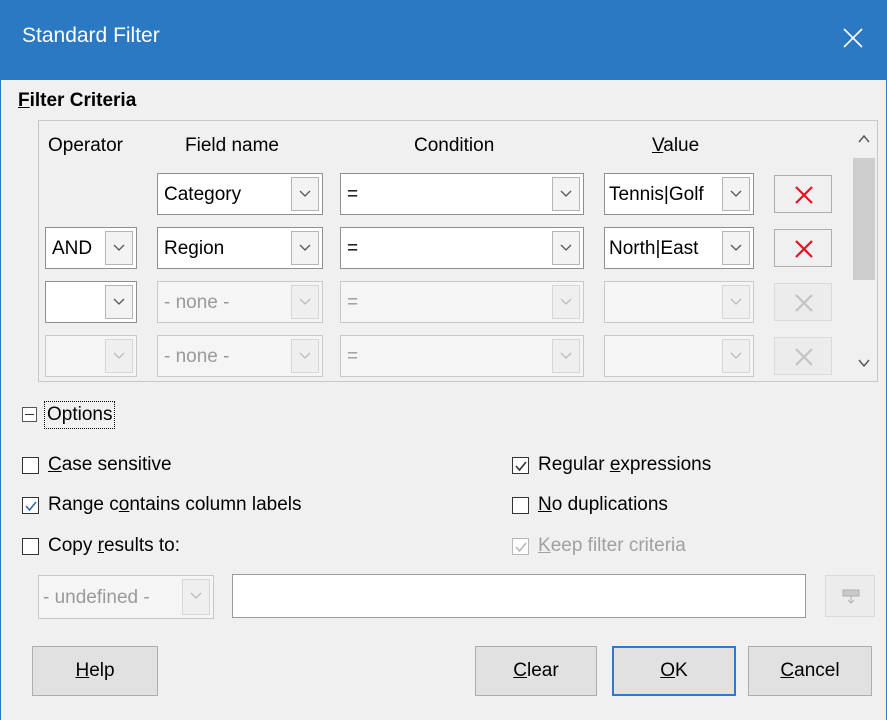 The width and height of the screenshot is (887, 720). What do you see at coordinates (810, 671) in the screenshot?
I see `cancel-button: Cancel` at bounding box center [810, 671].